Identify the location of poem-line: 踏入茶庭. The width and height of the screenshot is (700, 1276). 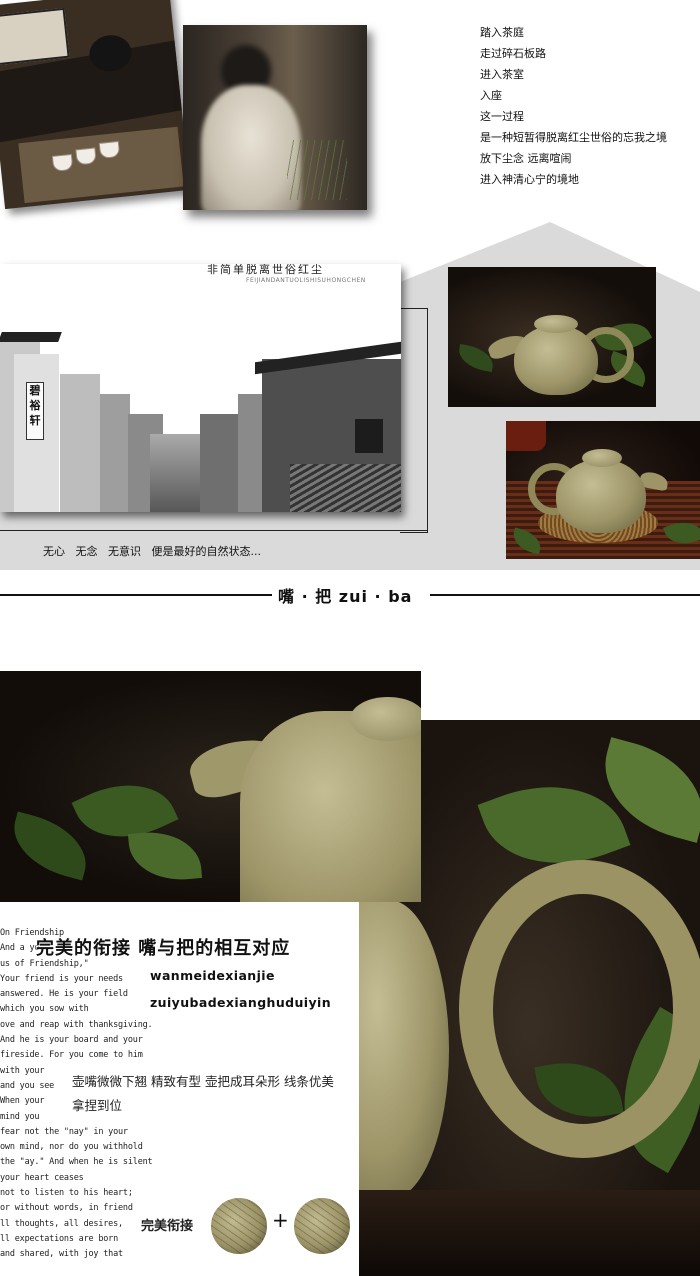
(502, 32).